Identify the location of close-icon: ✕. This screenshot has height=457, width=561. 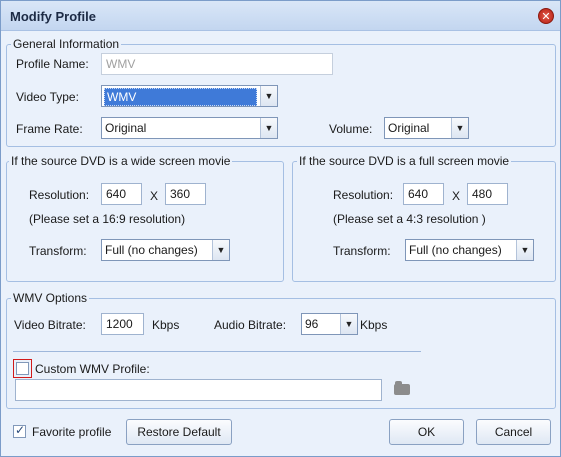
(546, 17).